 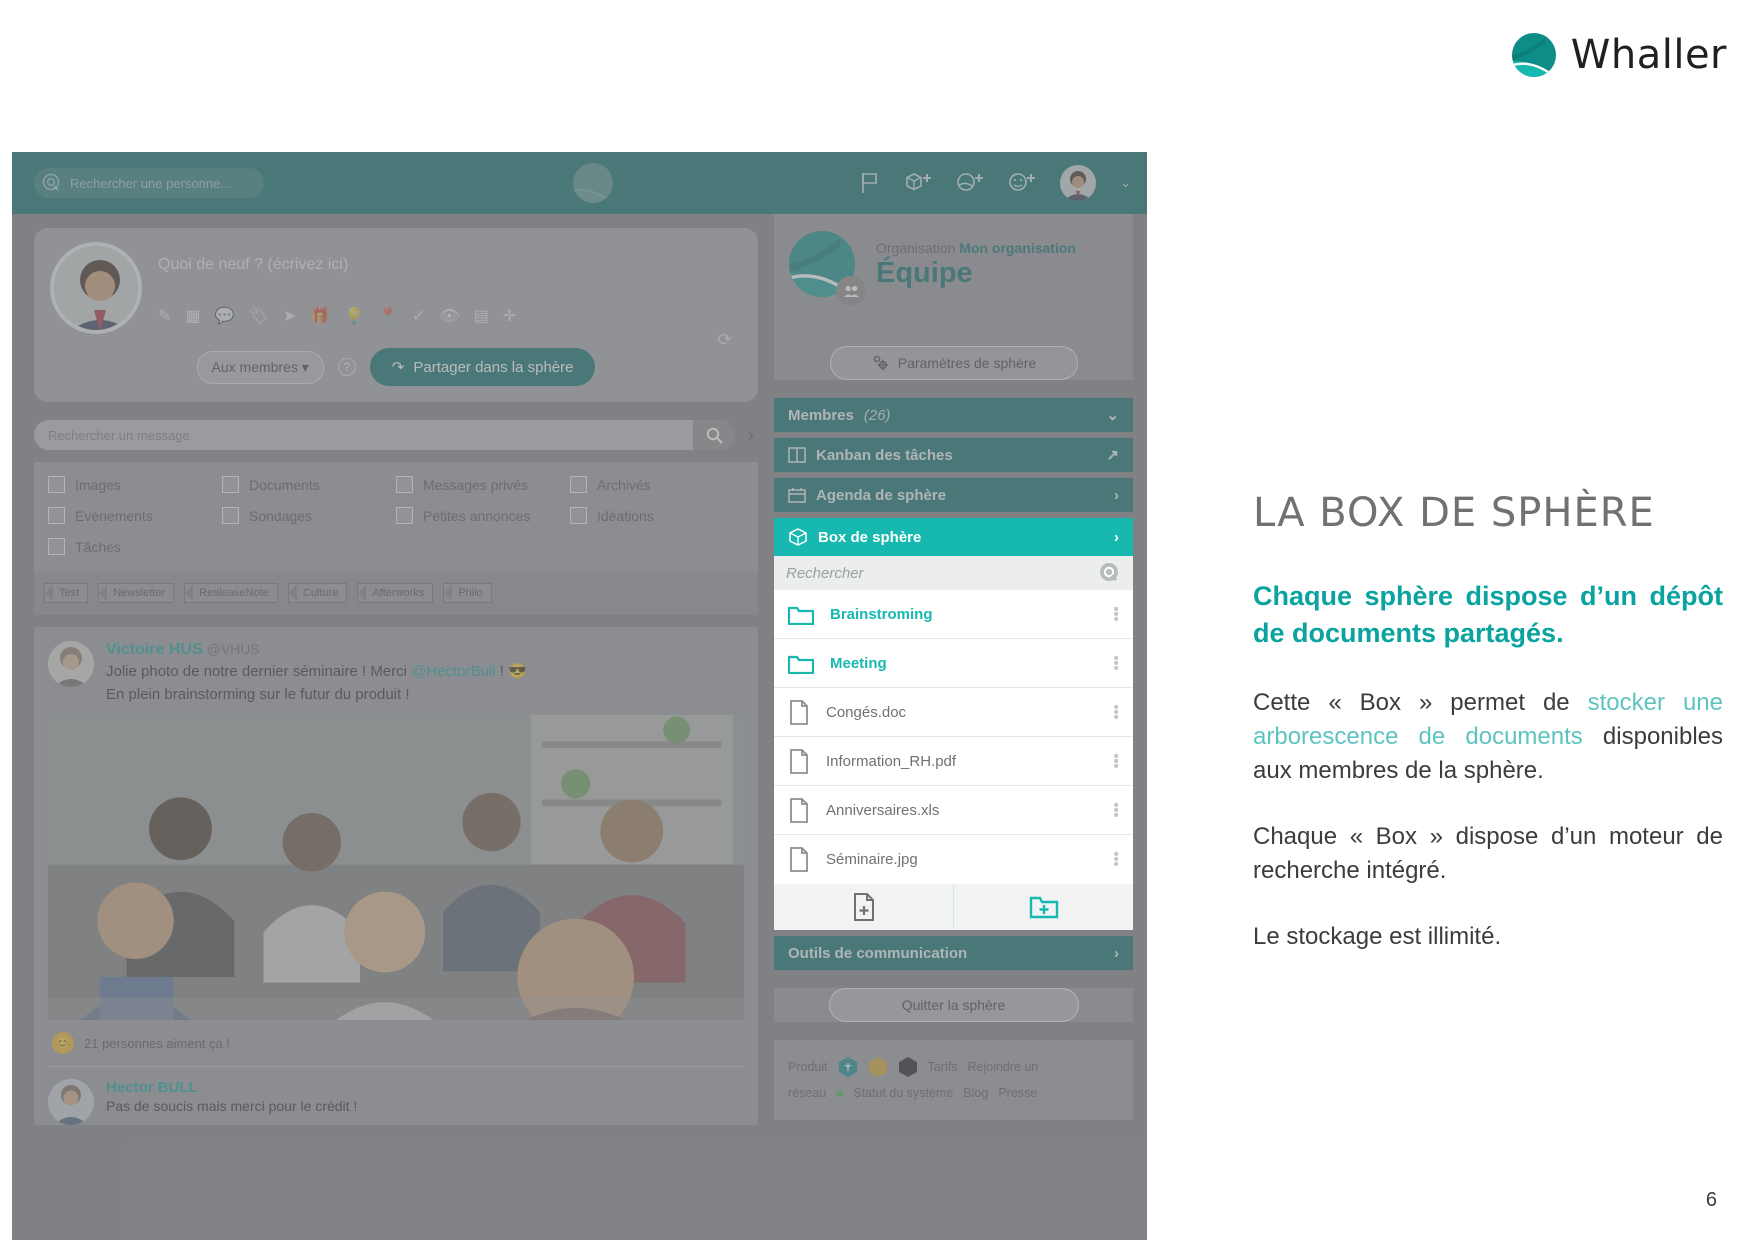 What do you see at coordinates (971, 183) in the screenshot?
I see `add-sphere-icon` at bounding box center [971, 183].